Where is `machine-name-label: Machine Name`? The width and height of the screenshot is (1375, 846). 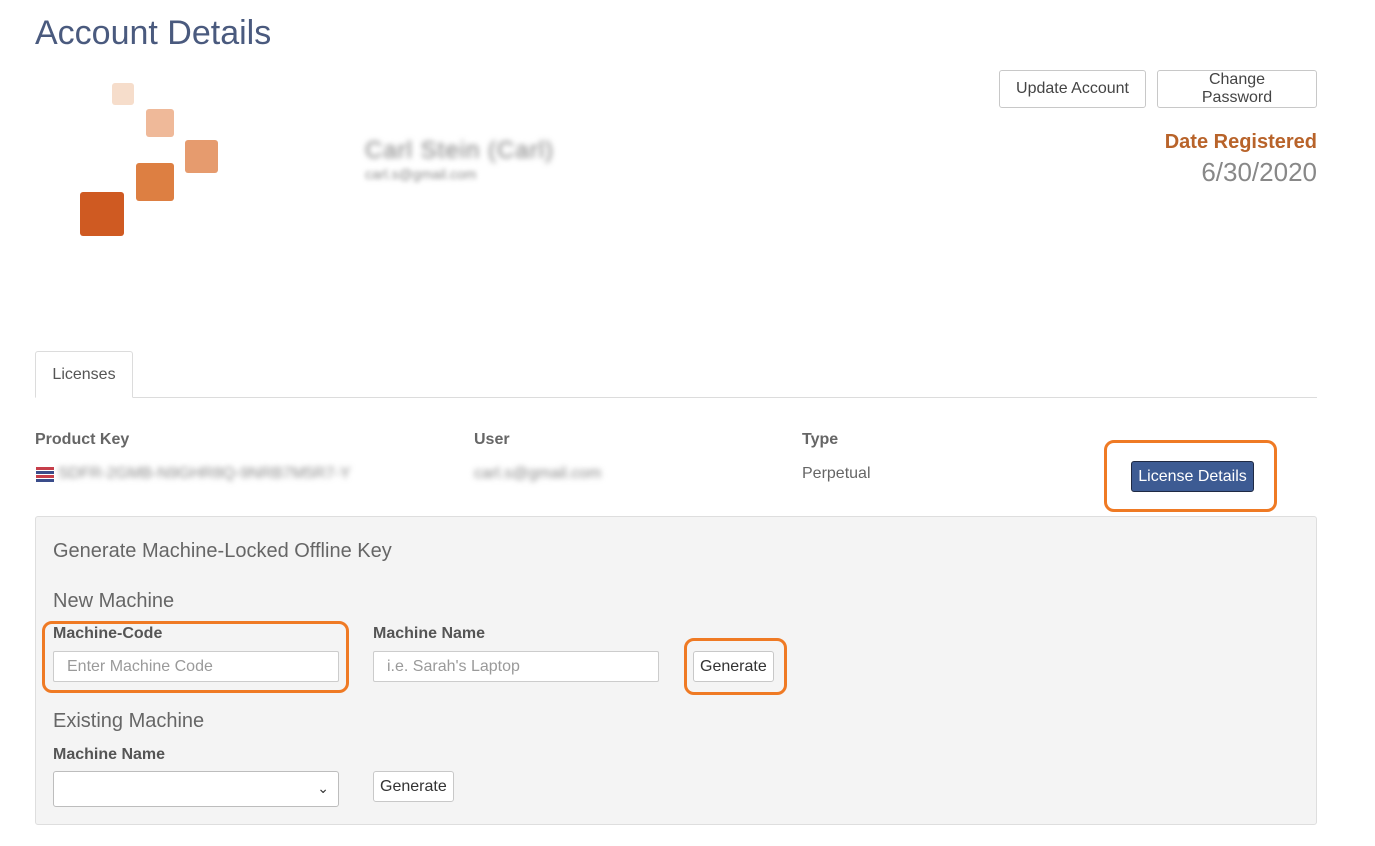
machine-name-label: Machine Name is located at coordinates (429, 633).